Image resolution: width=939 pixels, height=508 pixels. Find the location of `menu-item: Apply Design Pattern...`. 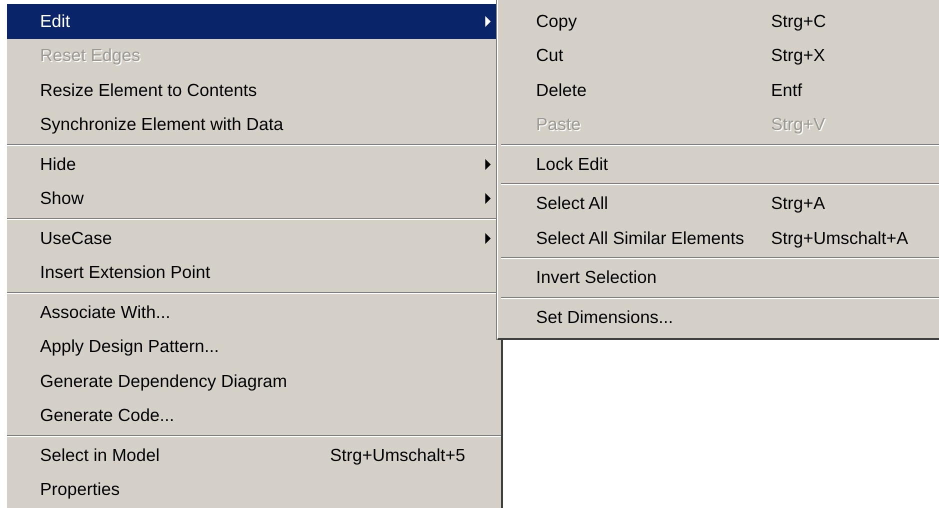

menu-item: Apply Design Pattern... is located at coordinates (254, 347).